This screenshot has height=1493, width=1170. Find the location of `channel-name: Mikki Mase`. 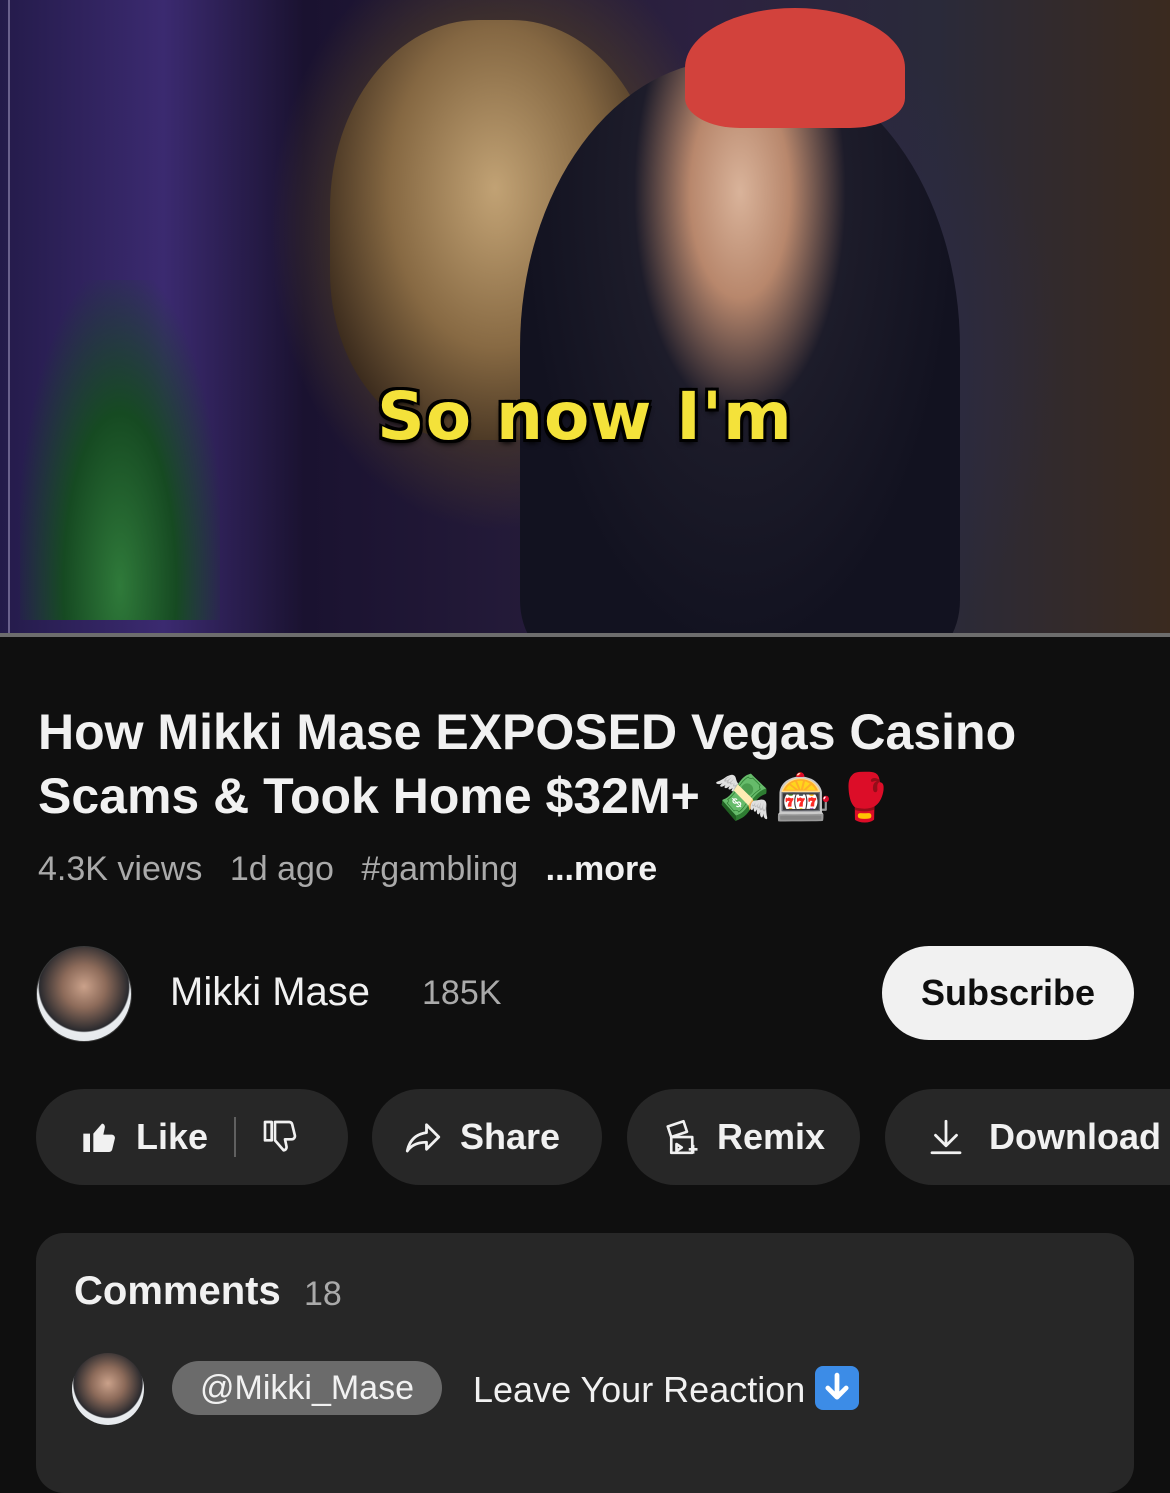

channel-name: Mikki Mase is located at coordinates (270, 992).